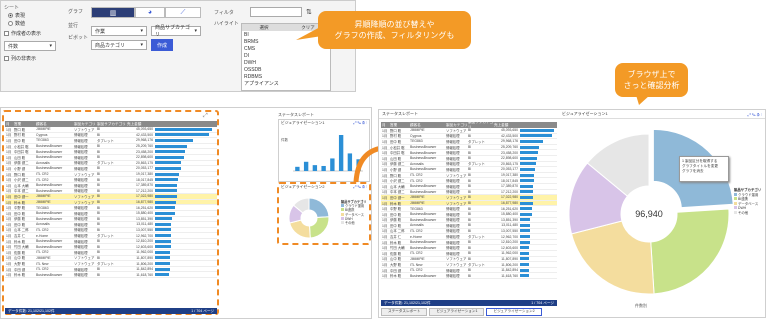 Image resolution: width=768 pixels, height=320 pixels. I want to click on field-select-3: 商品カテゴリ ▾, so click(119, 45).